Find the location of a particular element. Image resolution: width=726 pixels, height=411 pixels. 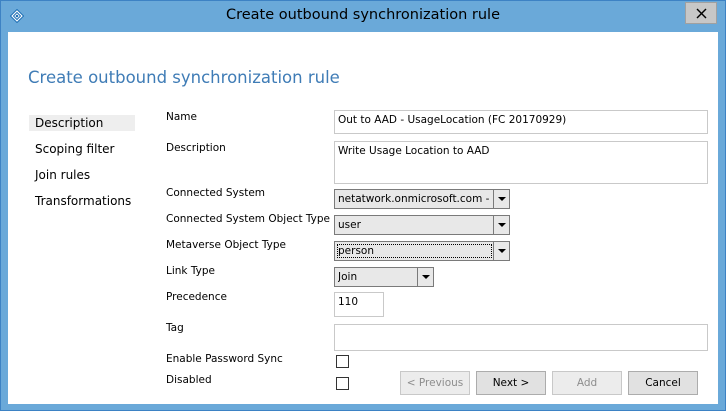

link-type-label: Link Type is located at coordinates (190, 271).